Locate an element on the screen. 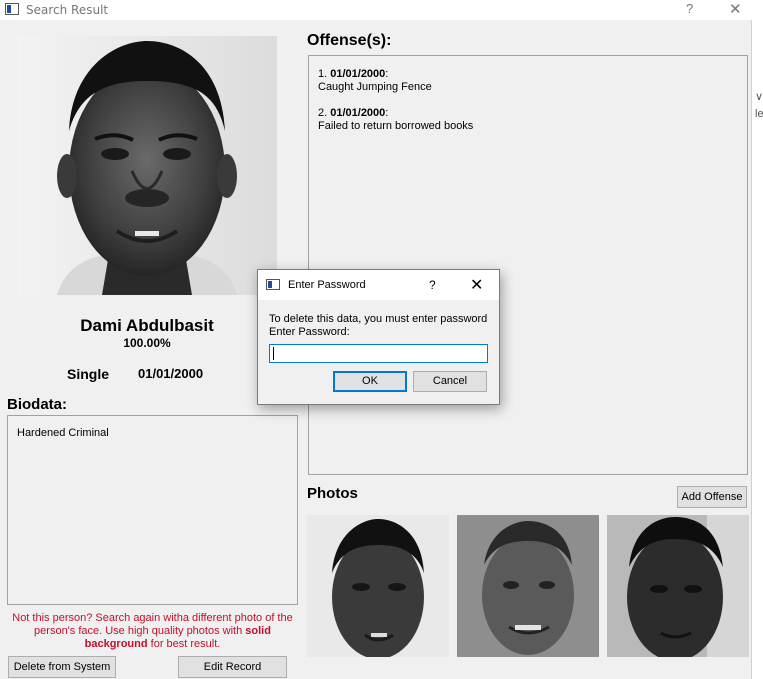 Image resolution: width=763 pixels, height=679 pixels. person-name: Dami Abdulbasit is located at coordinates (147, 325).